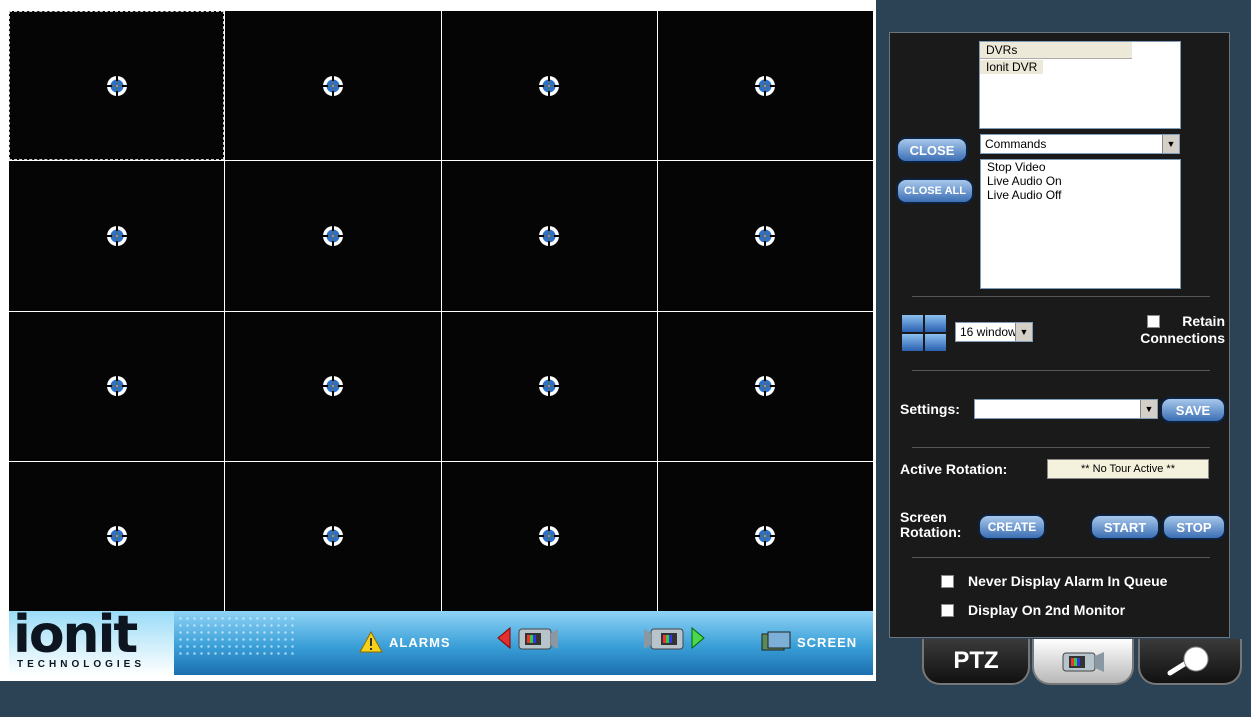 This screenshot has height=717, width=1251. I want to click on tab-ptz: PTZ, so click(976, 662).